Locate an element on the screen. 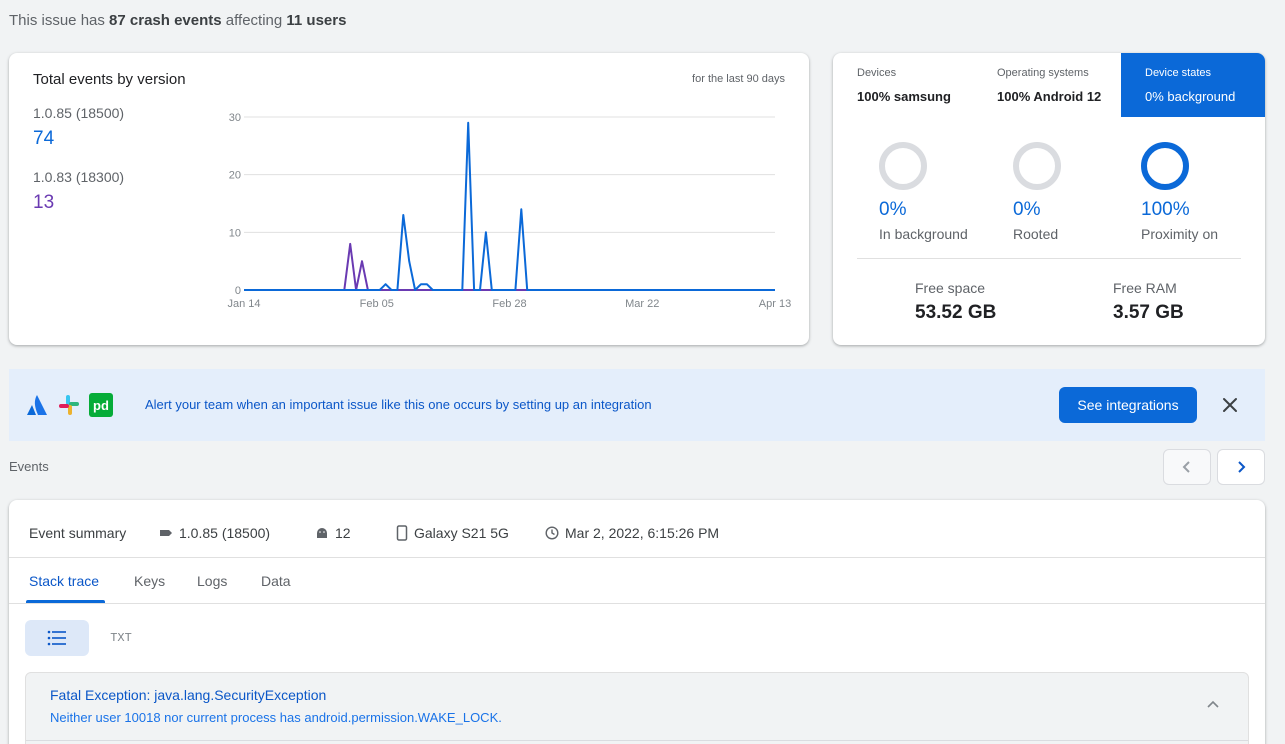 The width and height of the screenshot is (1285, 744). tab-os-value: 100% Android 12 is located at coordinates (1049, 96).